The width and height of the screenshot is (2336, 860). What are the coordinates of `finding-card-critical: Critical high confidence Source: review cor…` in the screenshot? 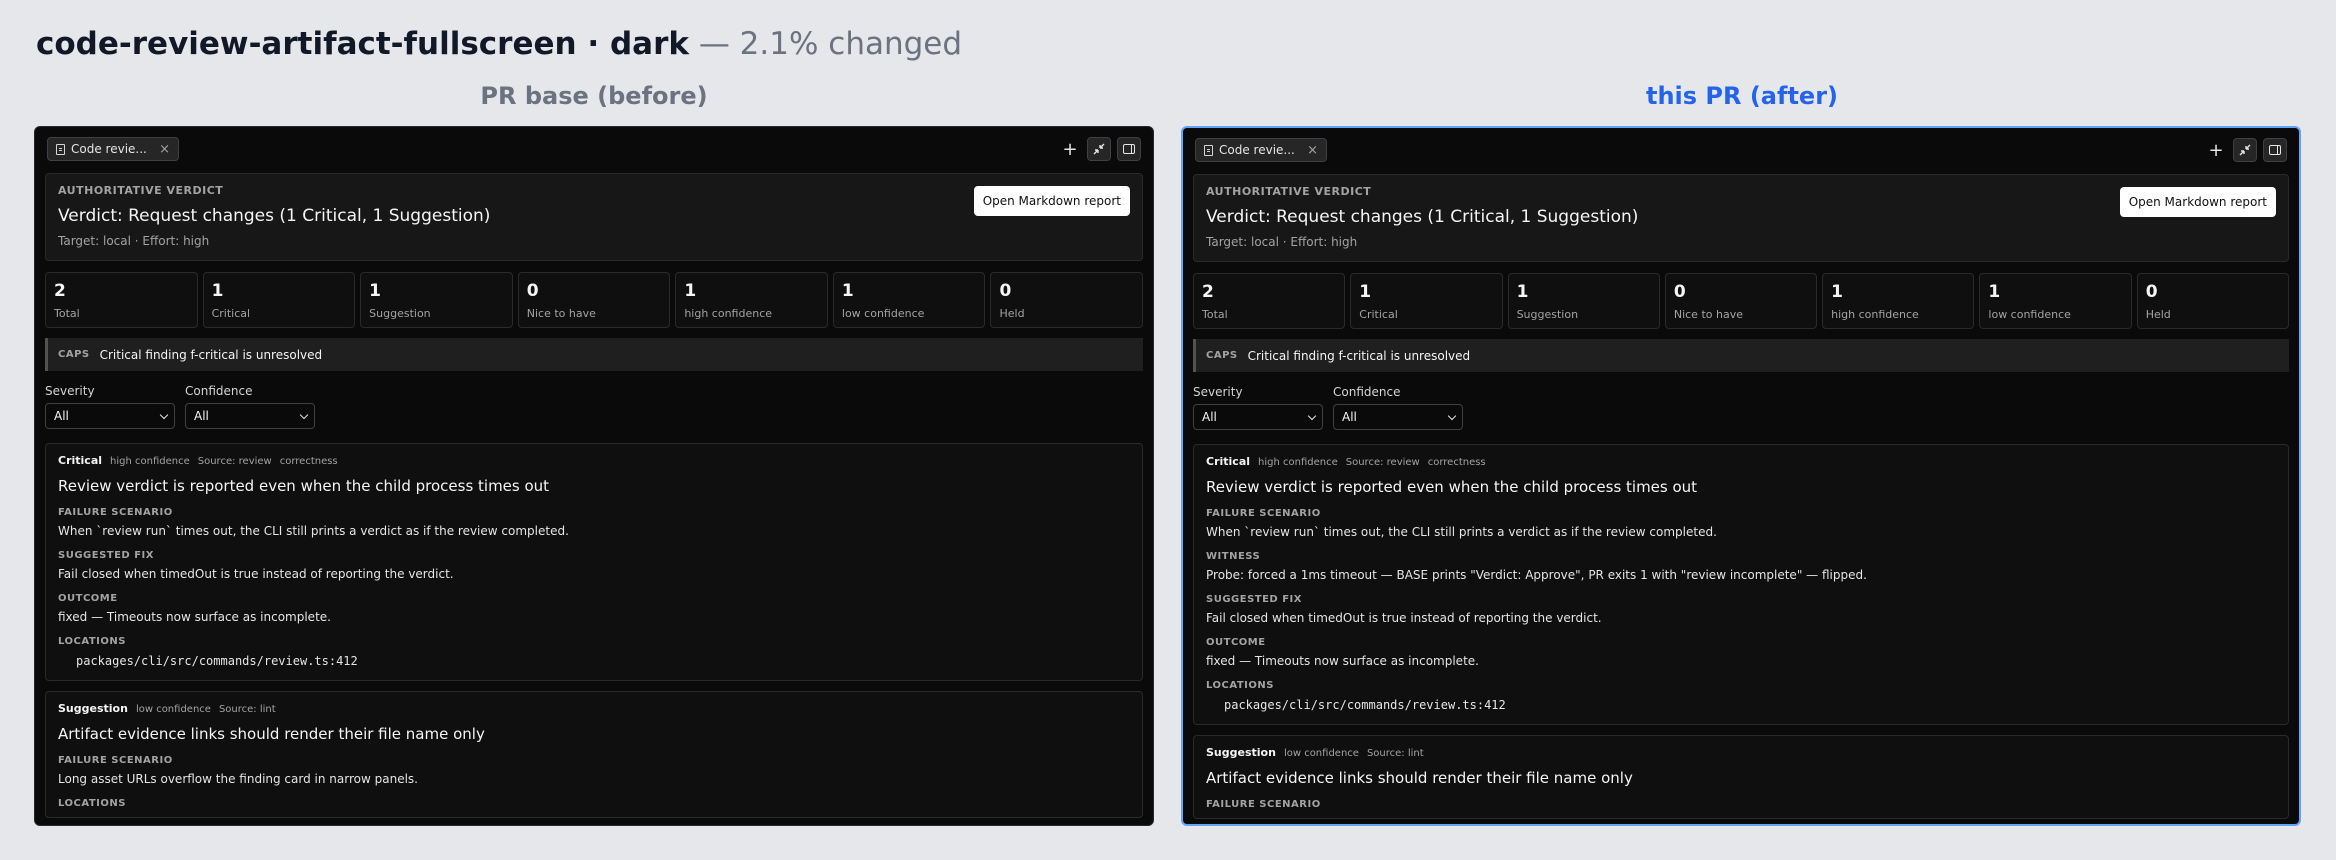 It's located at (594, 562).